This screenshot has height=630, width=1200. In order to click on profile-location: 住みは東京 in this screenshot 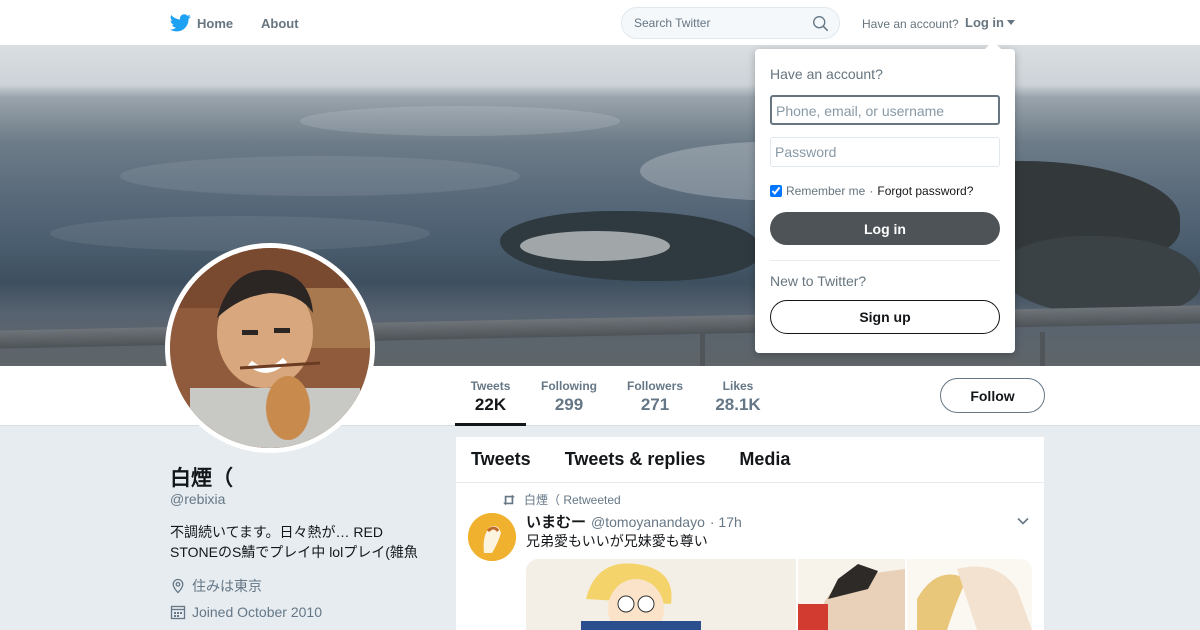, I will do `click(216, 586)`.